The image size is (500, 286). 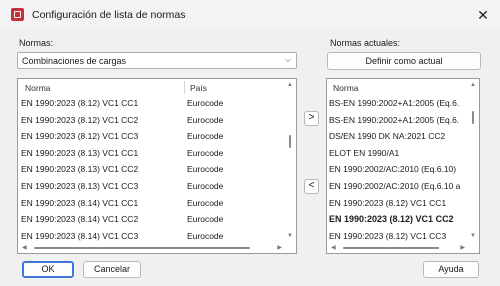 I want to click on add-standard-button: >, so click(x=311, y=118).